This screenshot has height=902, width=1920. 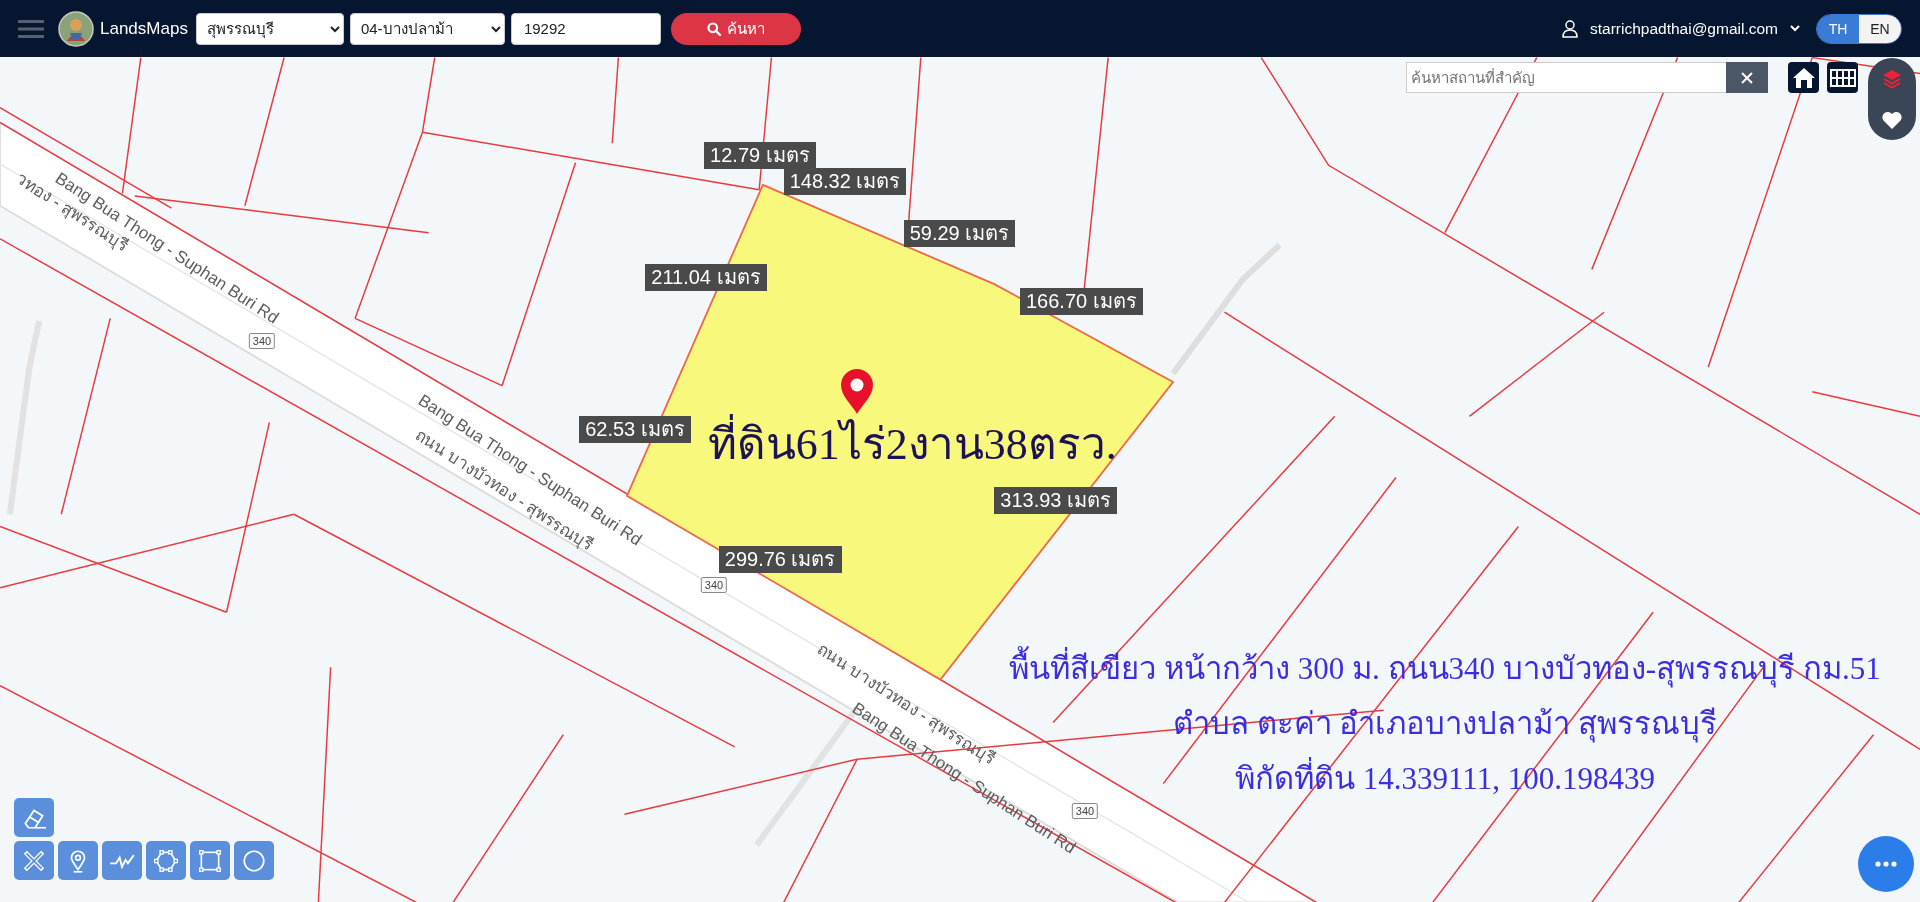 I want to click on chevron-down-icon, so click(x=1795, y=28).